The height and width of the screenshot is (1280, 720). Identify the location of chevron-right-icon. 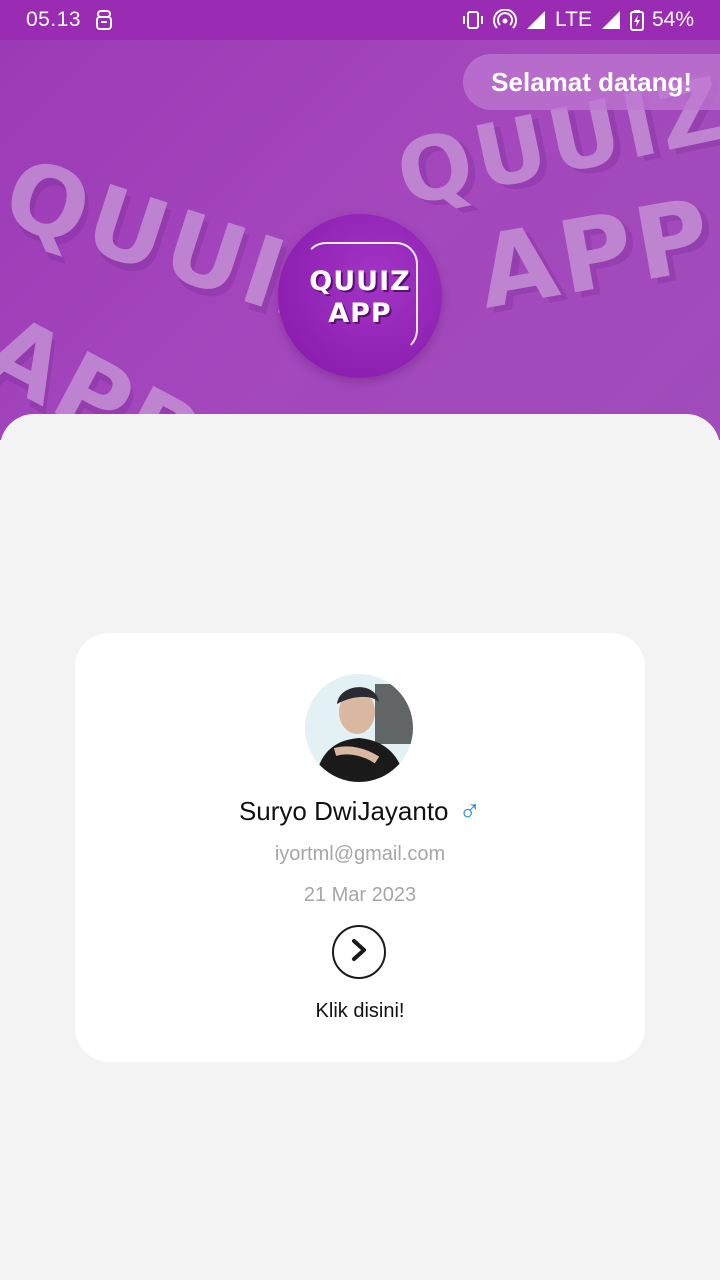
(359, 952).